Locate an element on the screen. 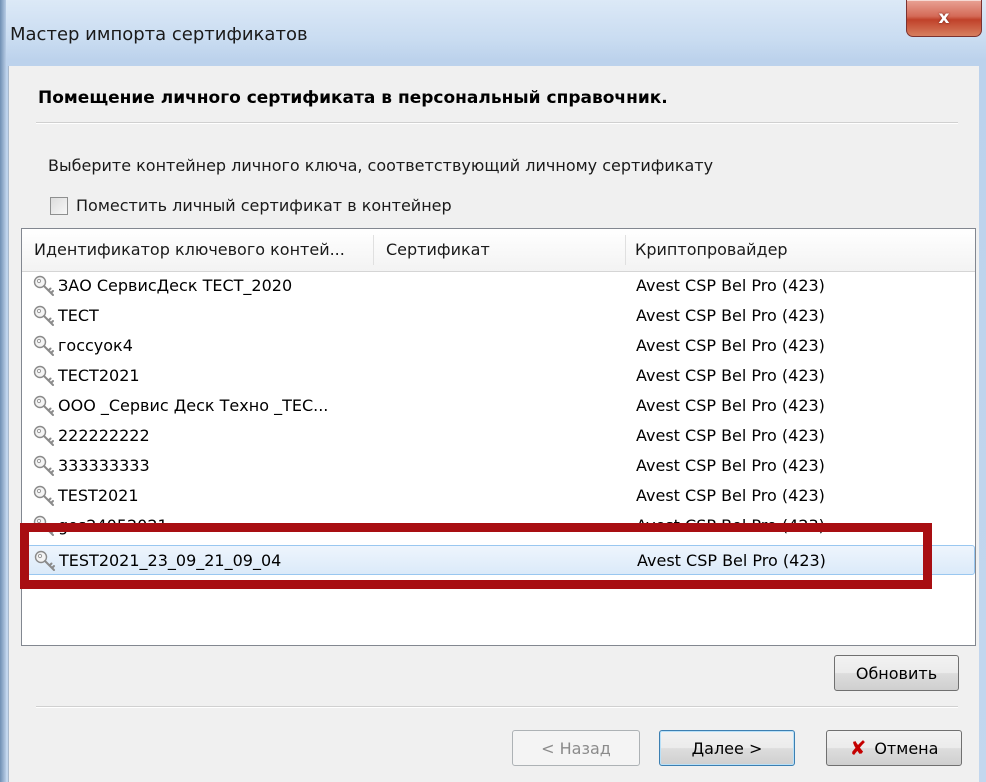 This screenshot has height=782, width=986. next-button: Далее > is located at coordinates (727, 748).